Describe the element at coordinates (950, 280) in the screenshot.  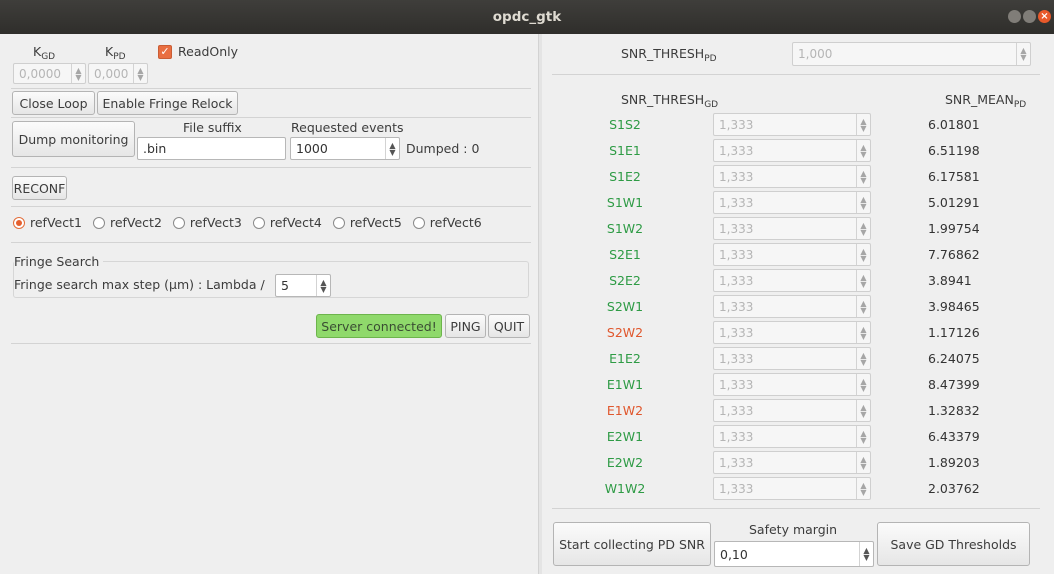
I see `snr-mean-pd-value: 3.8941` at that location.